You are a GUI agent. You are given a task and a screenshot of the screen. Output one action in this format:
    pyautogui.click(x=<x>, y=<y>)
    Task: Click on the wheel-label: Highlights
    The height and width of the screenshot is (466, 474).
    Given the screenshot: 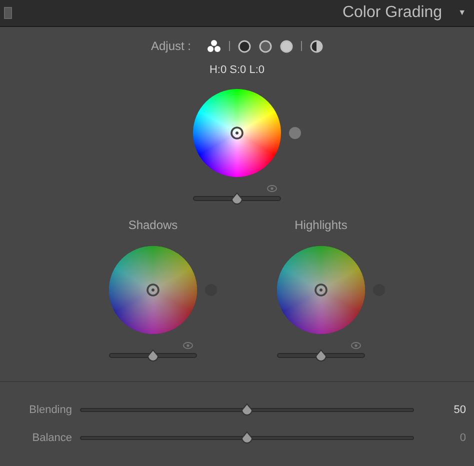 What is the action you would take?
    pyautogui.click(x=321, y=225)
    